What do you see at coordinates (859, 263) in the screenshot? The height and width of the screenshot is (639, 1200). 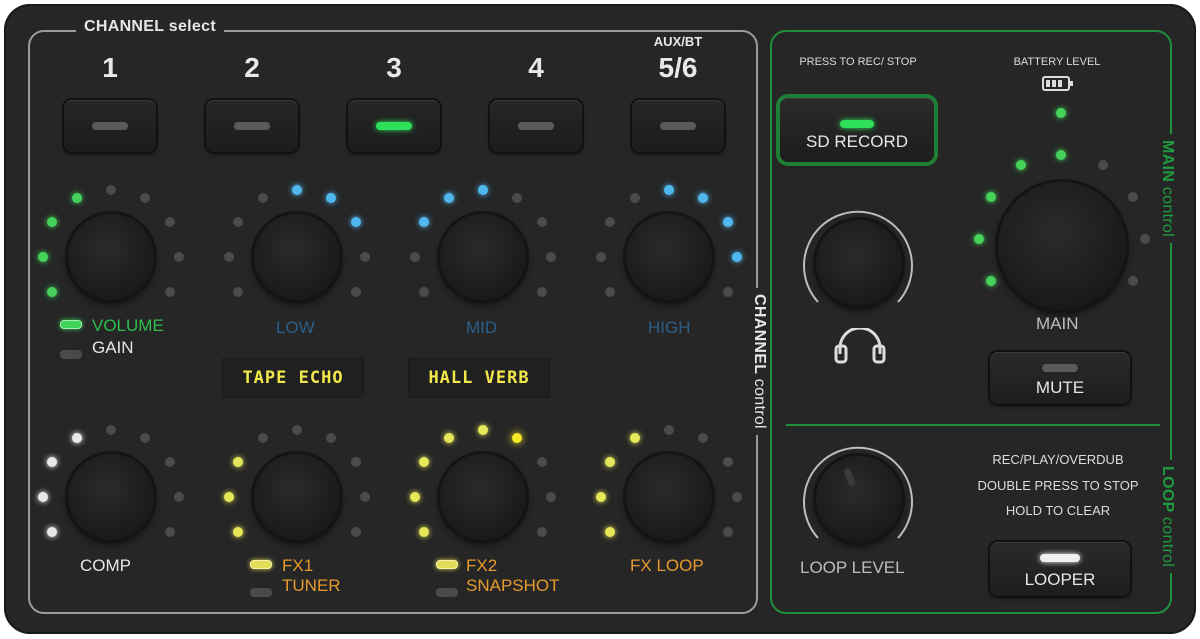 I see `headphone-level-knob` at bounding box center [859, 263].